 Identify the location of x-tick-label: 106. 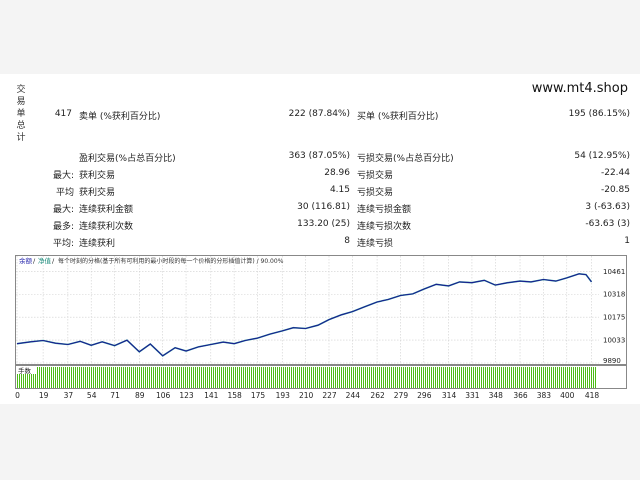
(163, 395).